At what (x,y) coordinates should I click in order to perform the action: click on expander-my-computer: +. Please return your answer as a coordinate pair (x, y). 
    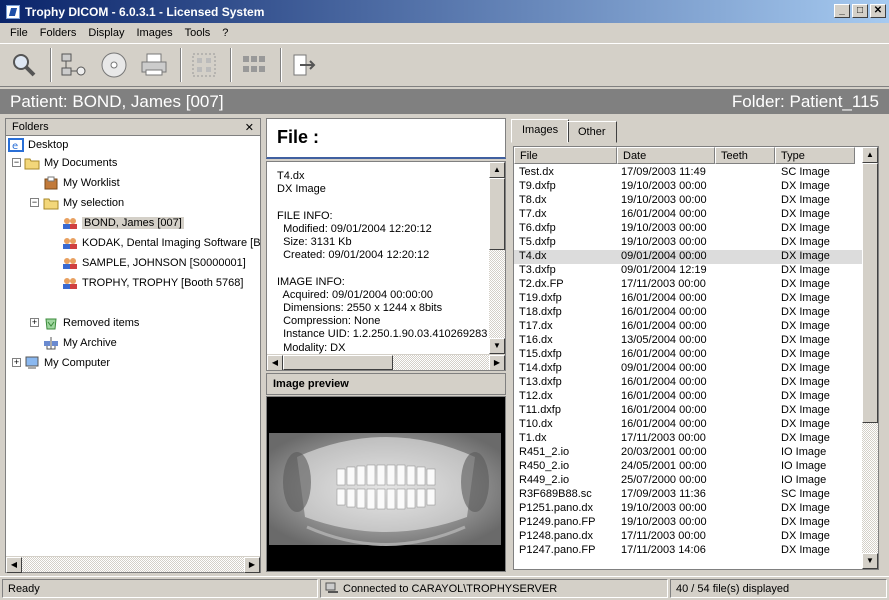
    Looking at the image, I should click on (16, 362).